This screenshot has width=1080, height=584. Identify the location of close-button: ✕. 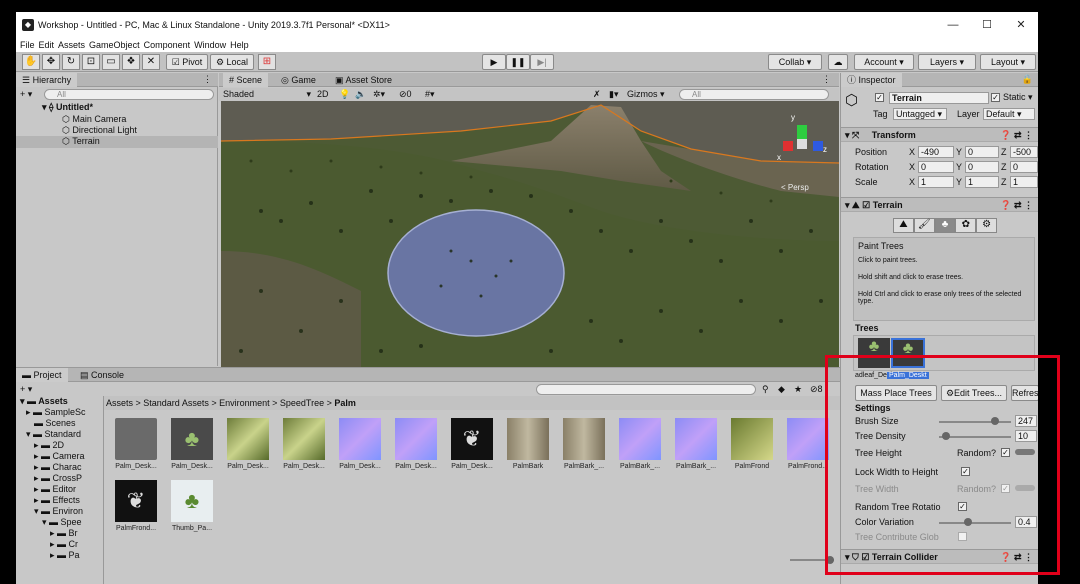
(1021, 25).